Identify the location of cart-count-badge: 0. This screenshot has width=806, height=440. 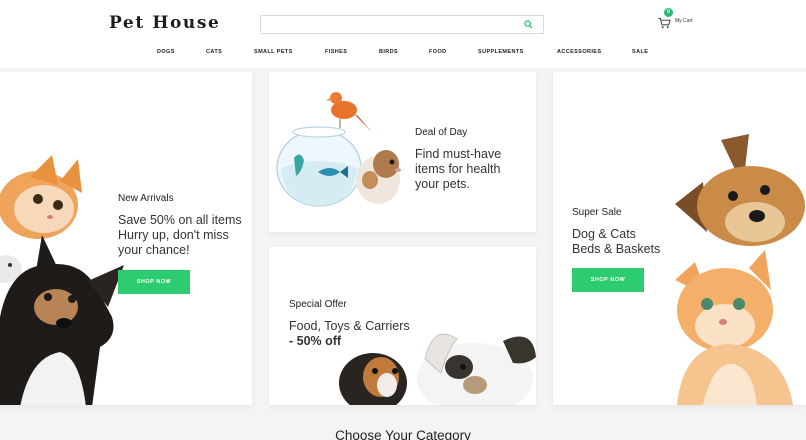
(668, 12).